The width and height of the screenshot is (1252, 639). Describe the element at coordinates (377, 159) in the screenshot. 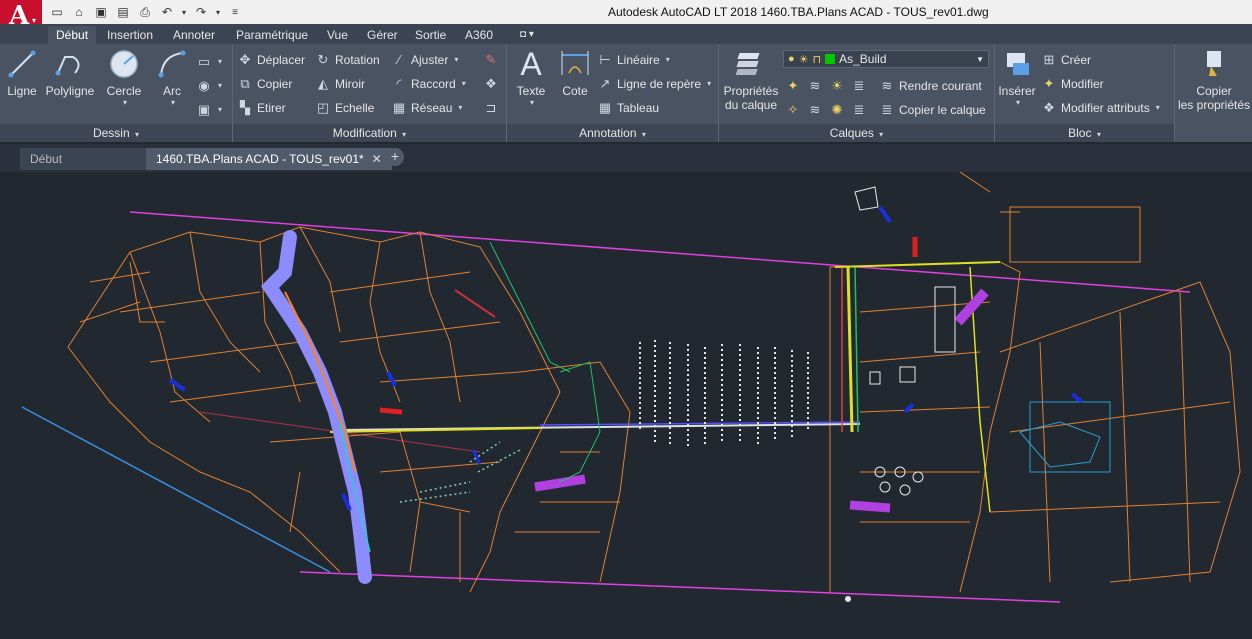

I see `close-icon: ✕` at that location.